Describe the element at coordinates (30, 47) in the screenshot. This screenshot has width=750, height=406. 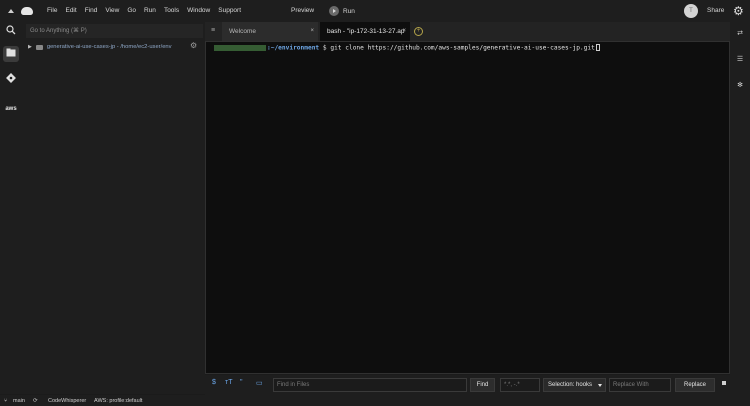
I see `chevron-right-icon: ▶` at that location.